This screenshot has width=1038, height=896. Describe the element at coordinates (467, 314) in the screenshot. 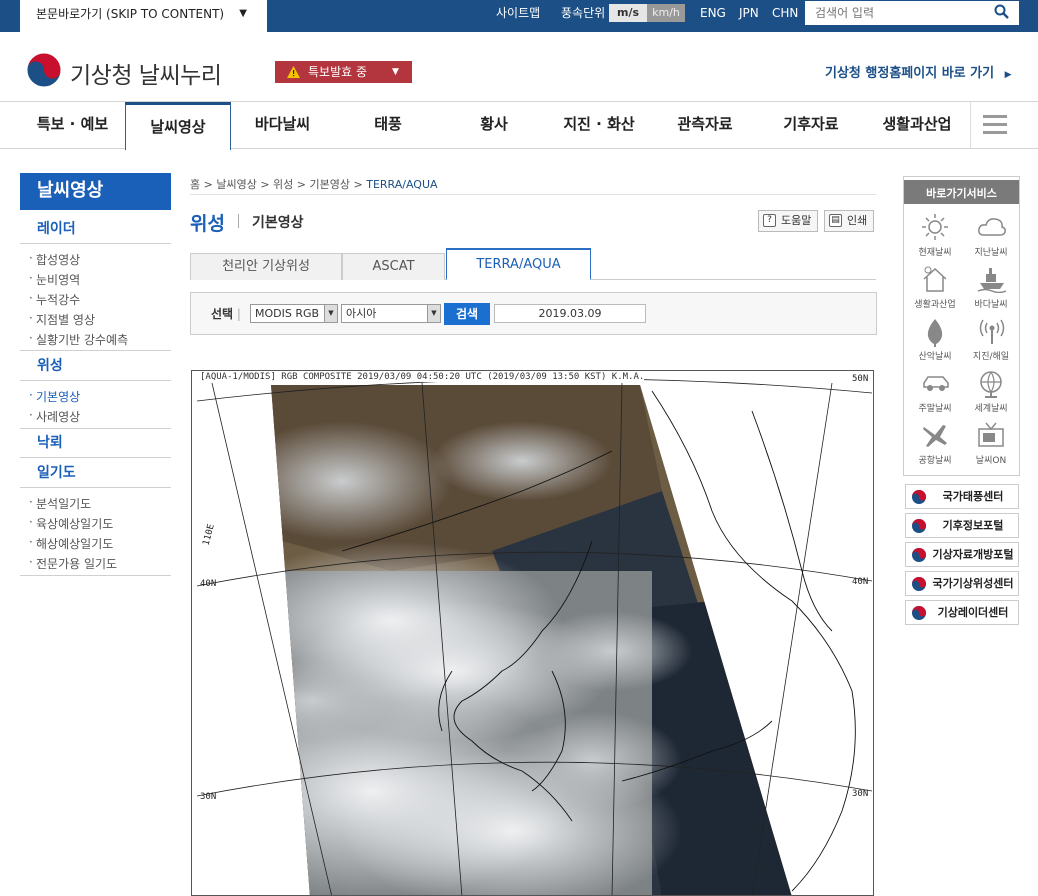

I see `search-button: 검색` at that location.